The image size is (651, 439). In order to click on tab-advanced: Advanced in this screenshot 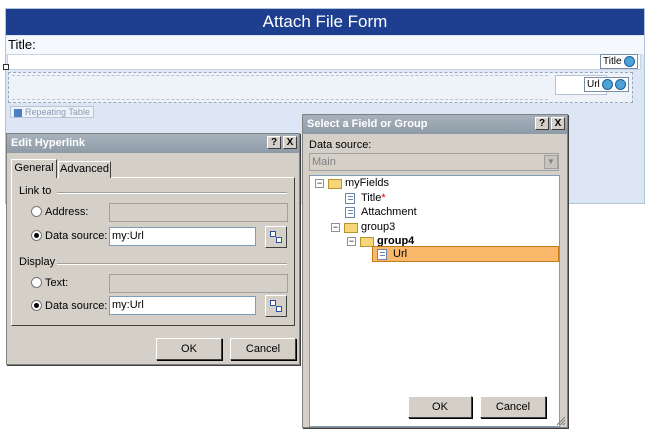, I will do `click(84, 169)`.